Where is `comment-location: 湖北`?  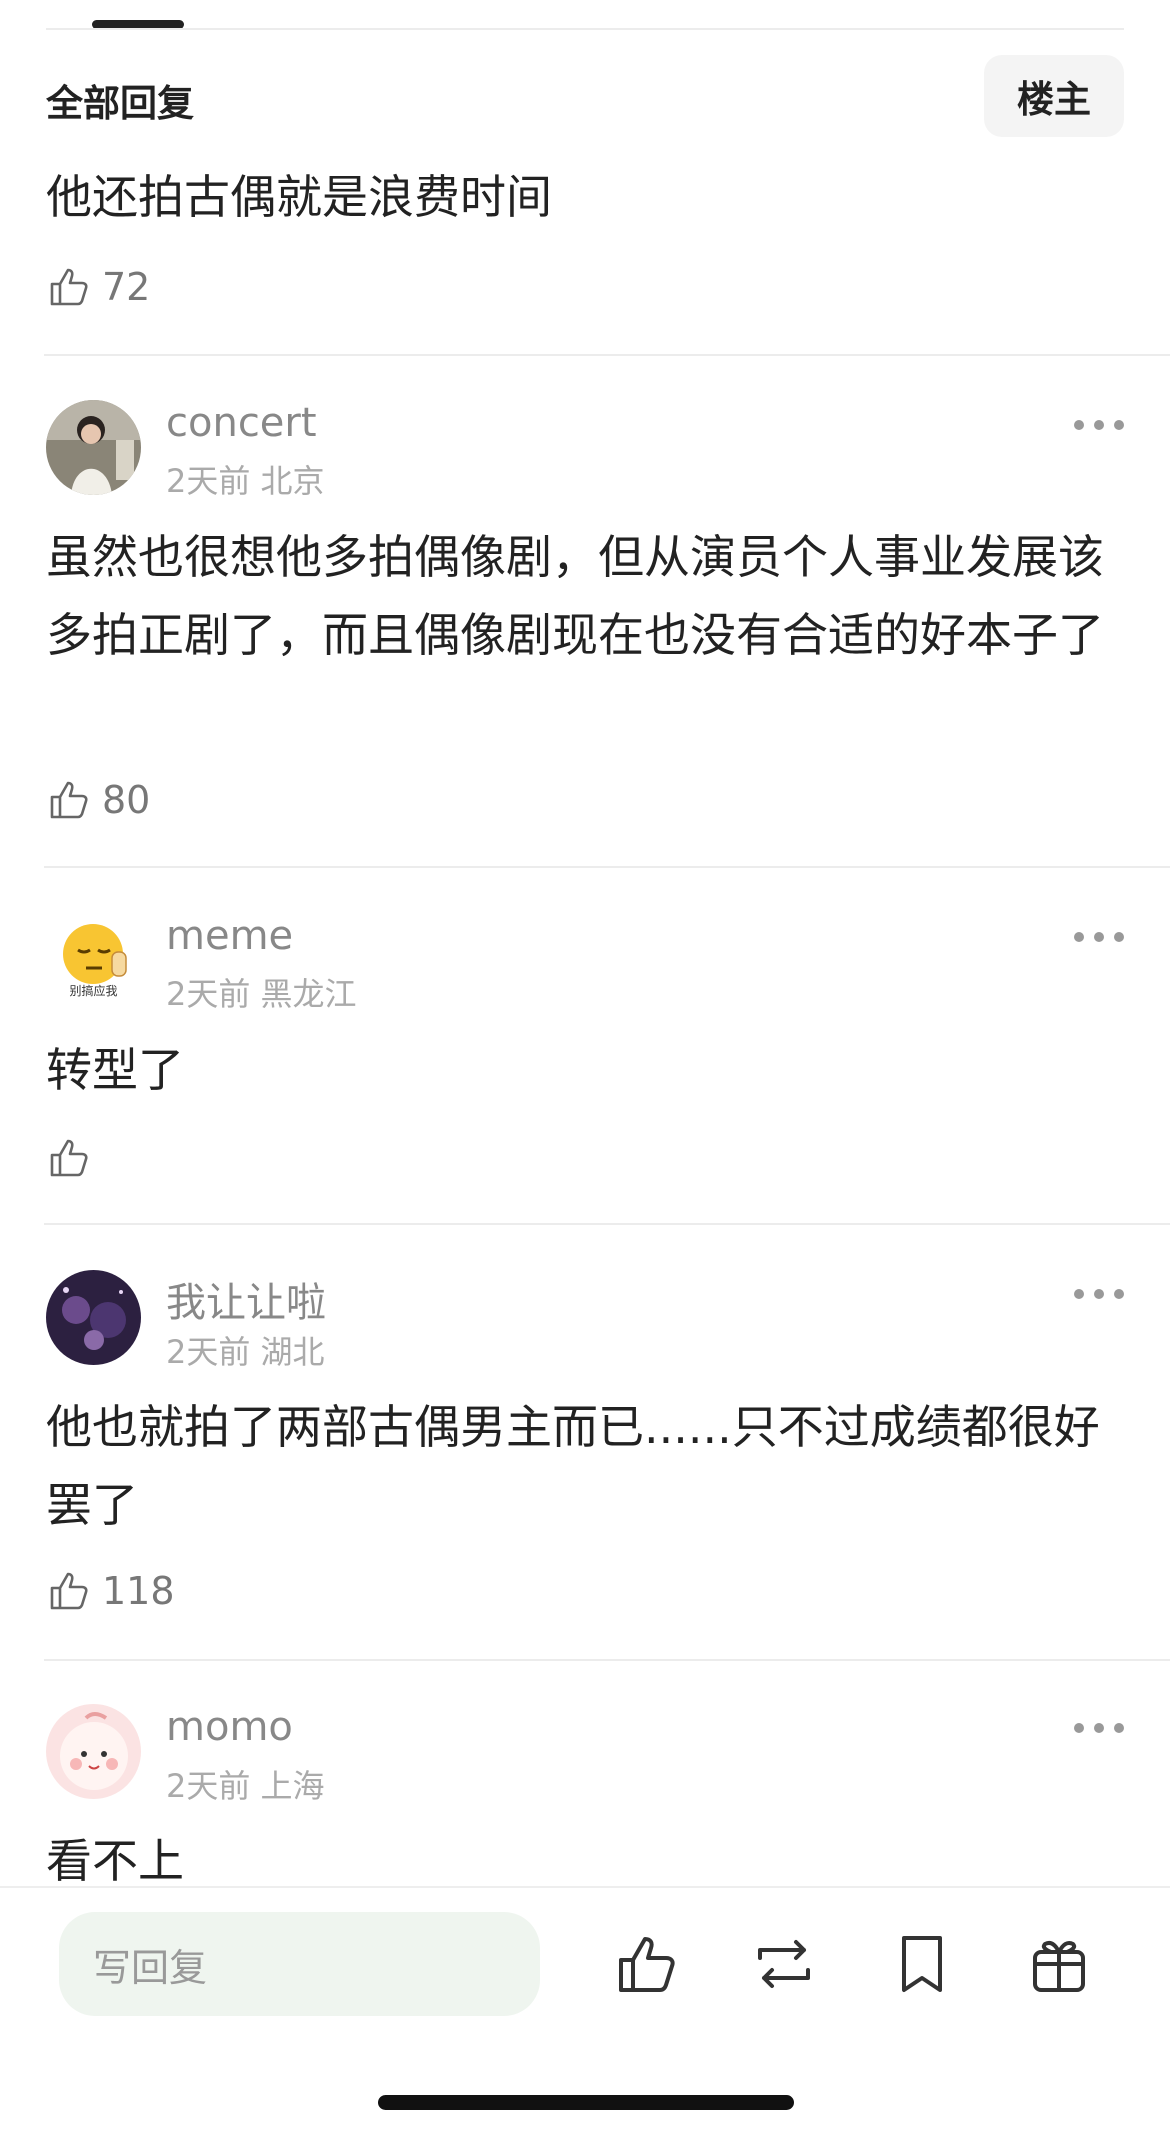 comment-location: 湖北 is located at coordinates (292, 1352).